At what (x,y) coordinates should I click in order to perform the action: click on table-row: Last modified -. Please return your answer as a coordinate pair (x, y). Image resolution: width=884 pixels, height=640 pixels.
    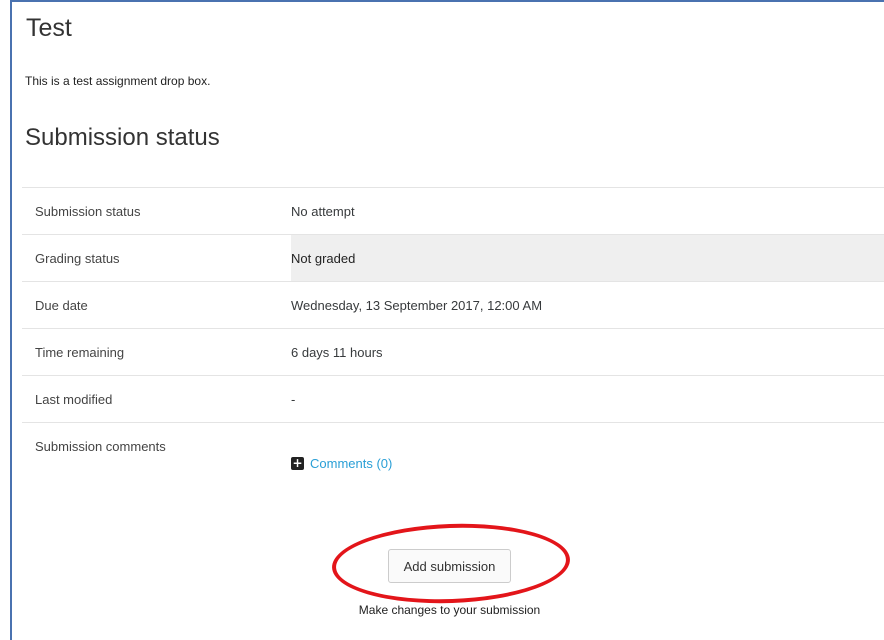
    Looking at the image, I should click on (453, 399).